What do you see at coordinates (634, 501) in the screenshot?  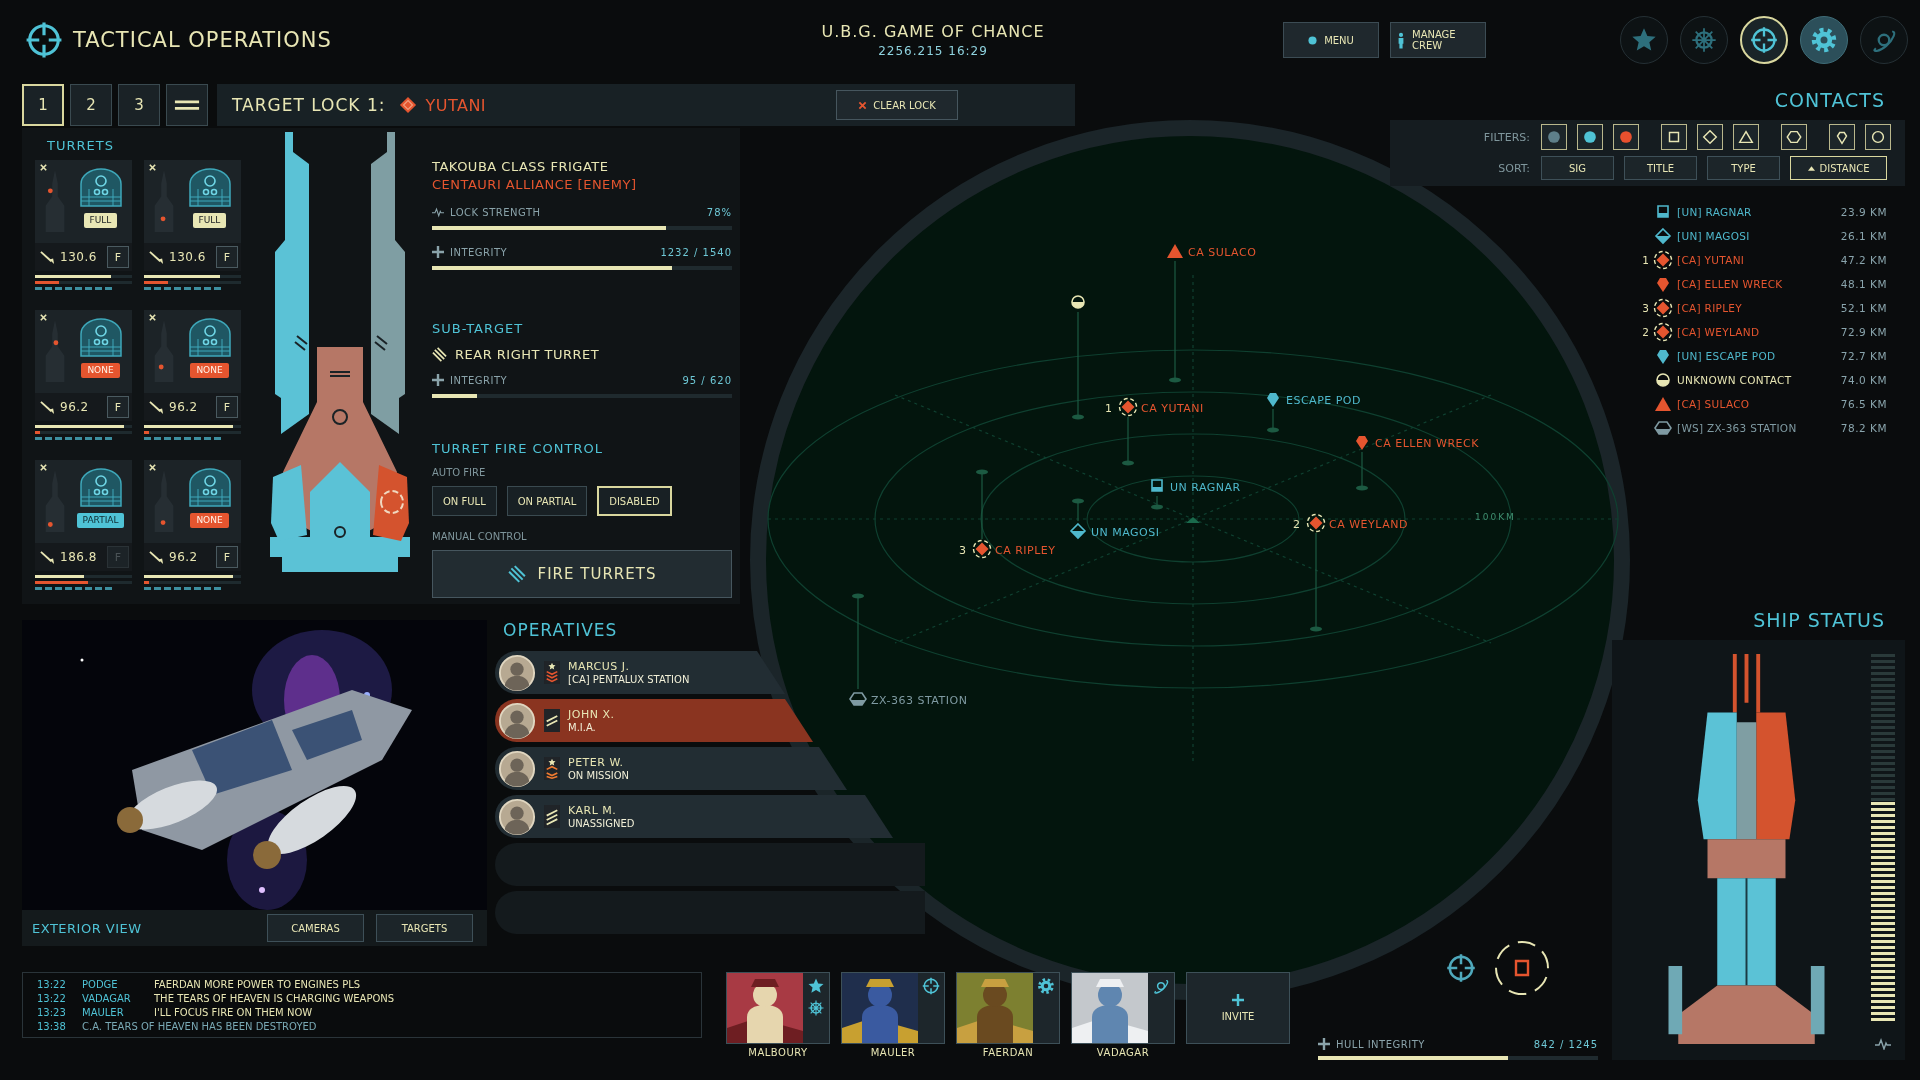 I see `auto-fire-option: DISABLED` at bounding box center [634, 501].